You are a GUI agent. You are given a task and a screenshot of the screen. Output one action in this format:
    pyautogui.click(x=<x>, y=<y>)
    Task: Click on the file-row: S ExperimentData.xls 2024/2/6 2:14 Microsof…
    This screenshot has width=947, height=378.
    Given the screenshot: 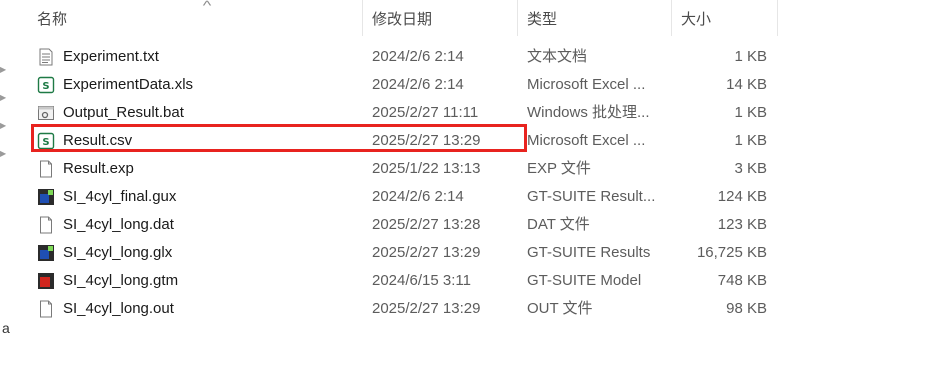 What is the action you would take?
    pyautogui.click(x=473, y=85)
    